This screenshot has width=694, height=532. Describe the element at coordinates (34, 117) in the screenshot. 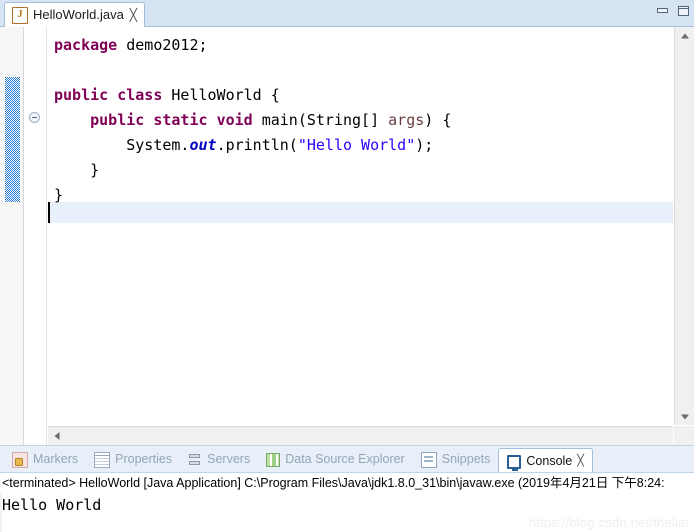

I see `collapse-fold-icon` at that location.